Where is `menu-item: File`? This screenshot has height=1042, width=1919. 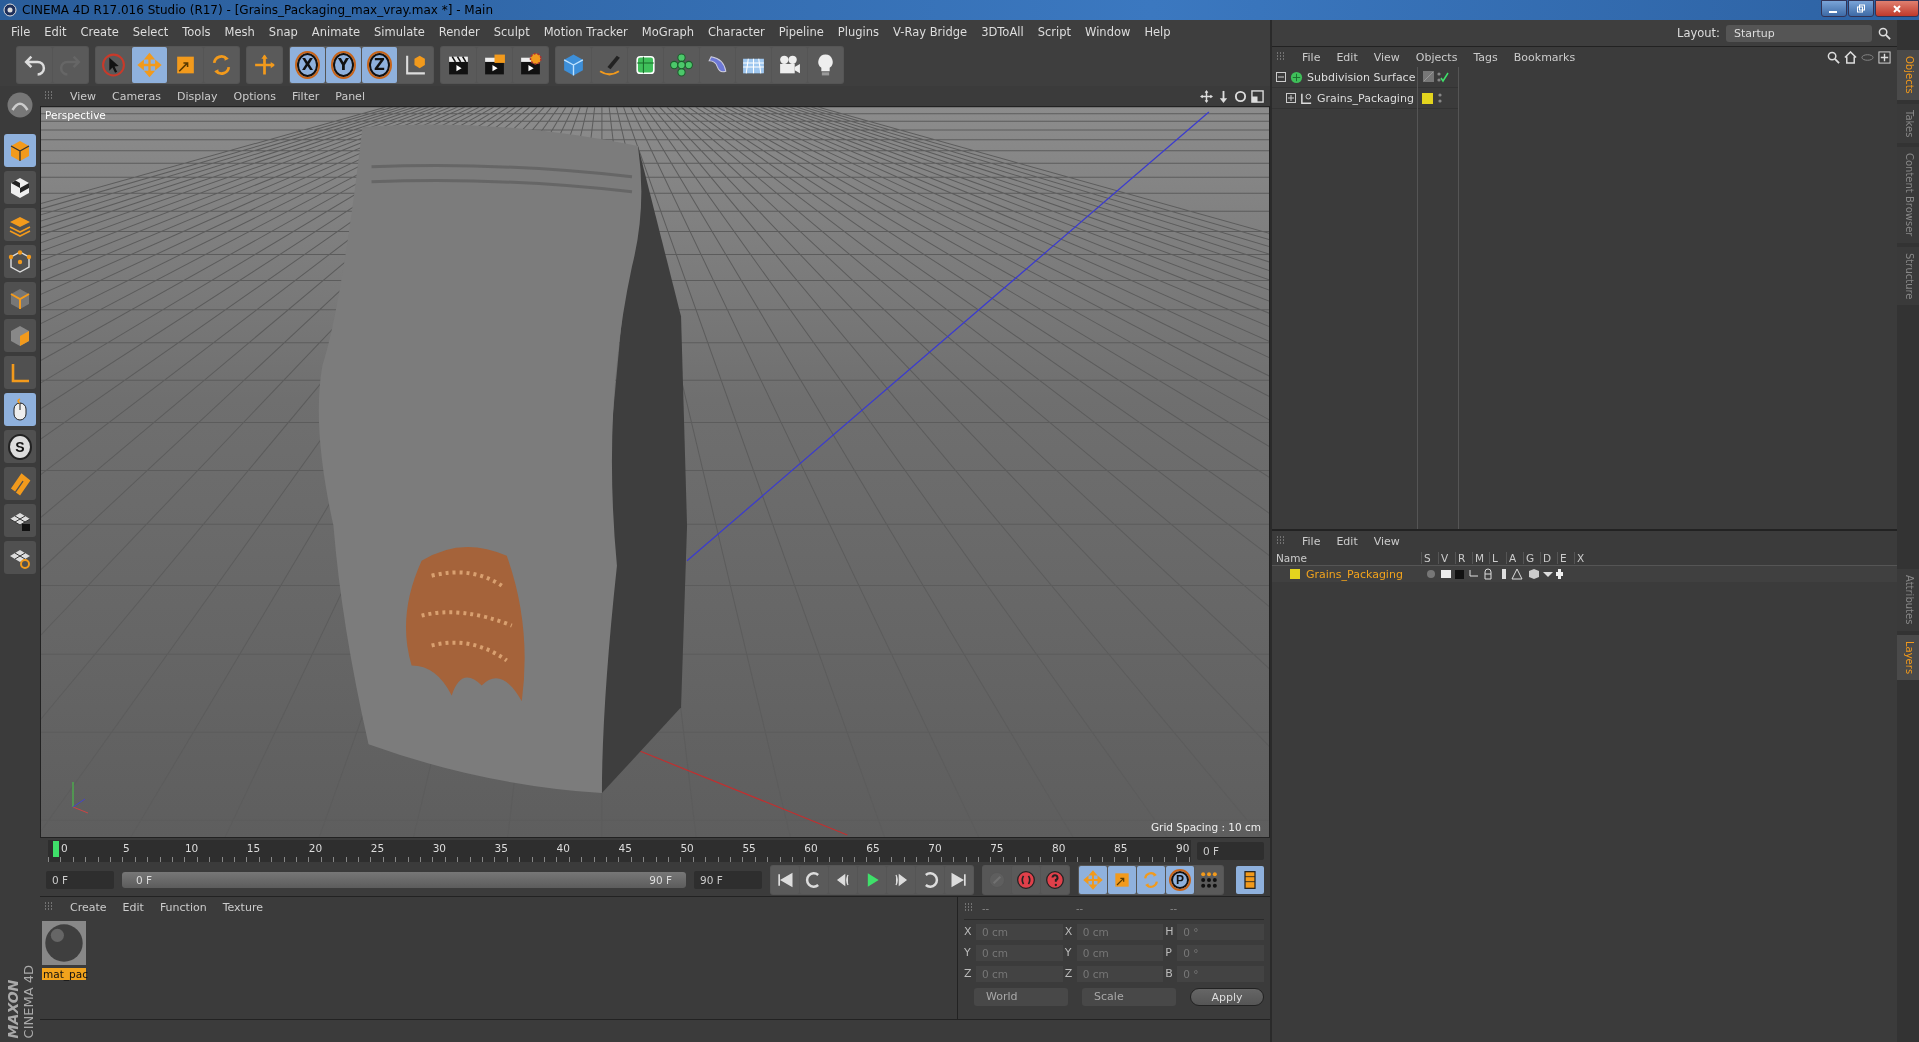
menu-item: File is located at coordinates (21, 32).